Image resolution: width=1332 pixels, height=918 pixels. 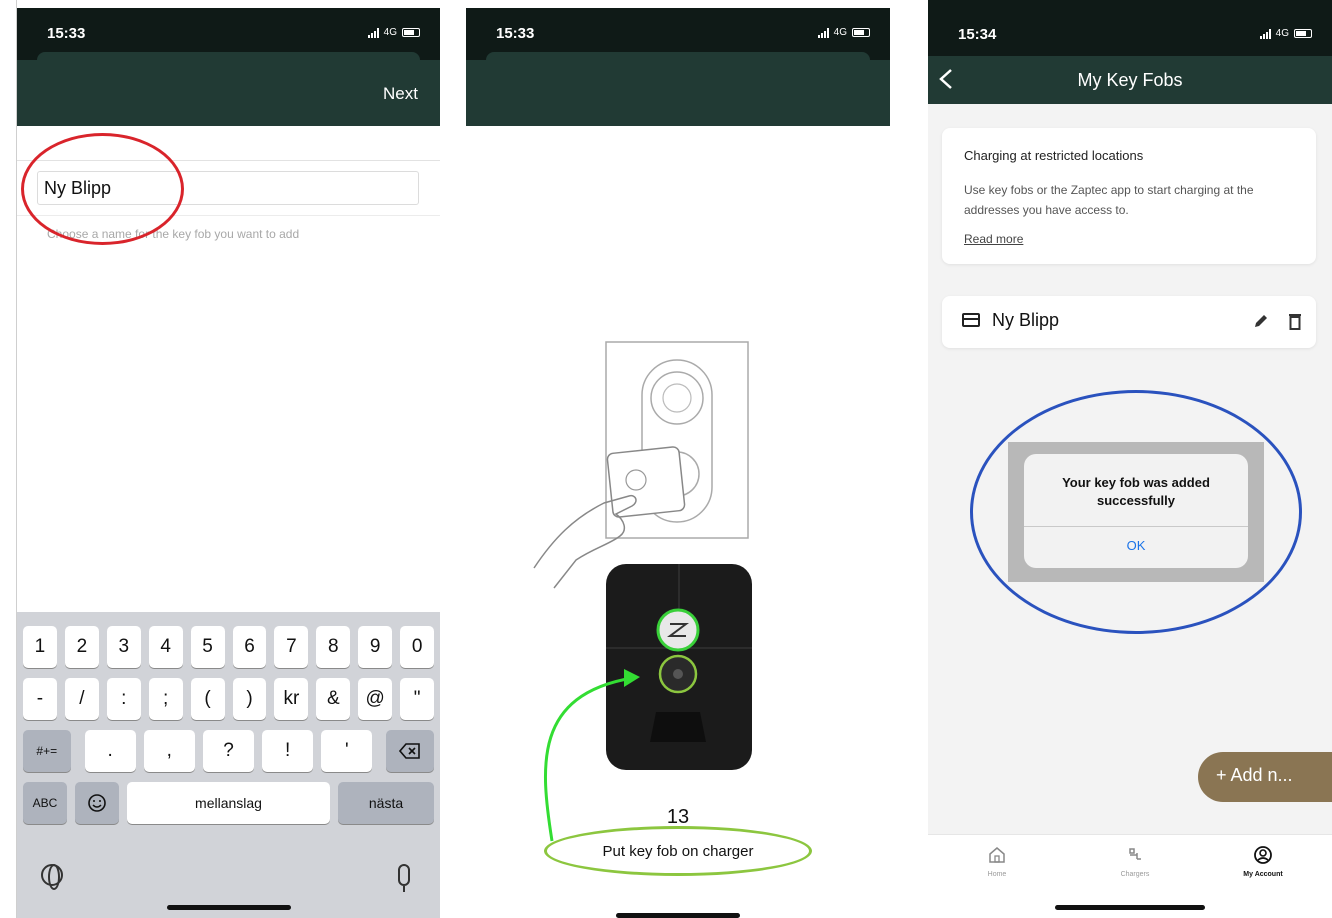 What do you see at coordinates (1263, 855) in the screenshot?
I see `account-icon` at bounding box center [1263, 855].